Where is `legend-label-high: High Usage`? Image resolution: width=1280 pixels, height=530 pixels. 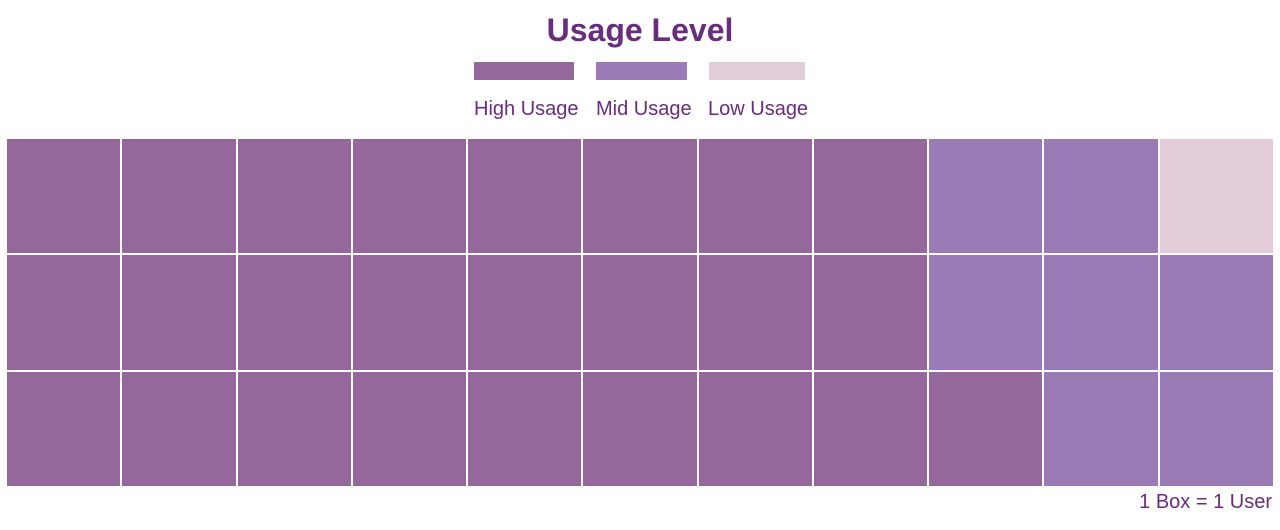
legend-label-high: High Usage is located at coordinates (526, 109).